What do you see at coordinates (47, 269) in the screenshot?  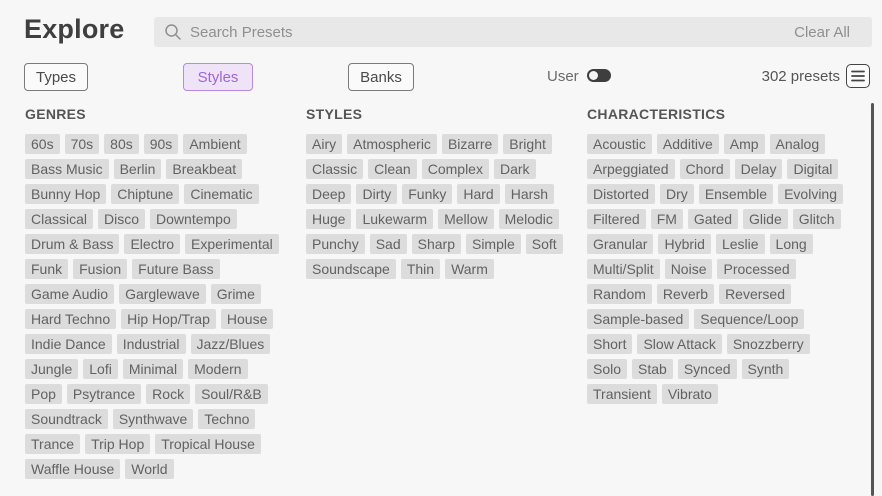 I see `genres-tag: Funk` at bounding box center [47, 269].